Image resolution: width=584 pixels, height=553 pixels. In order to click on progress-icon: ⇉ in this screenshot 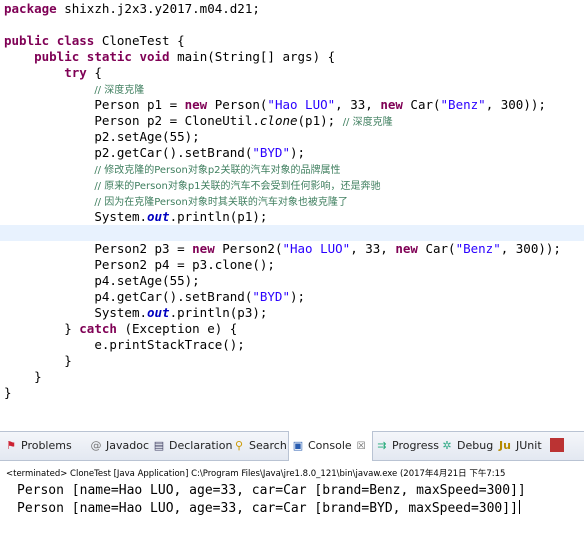, I will do `click(382, 445)`.